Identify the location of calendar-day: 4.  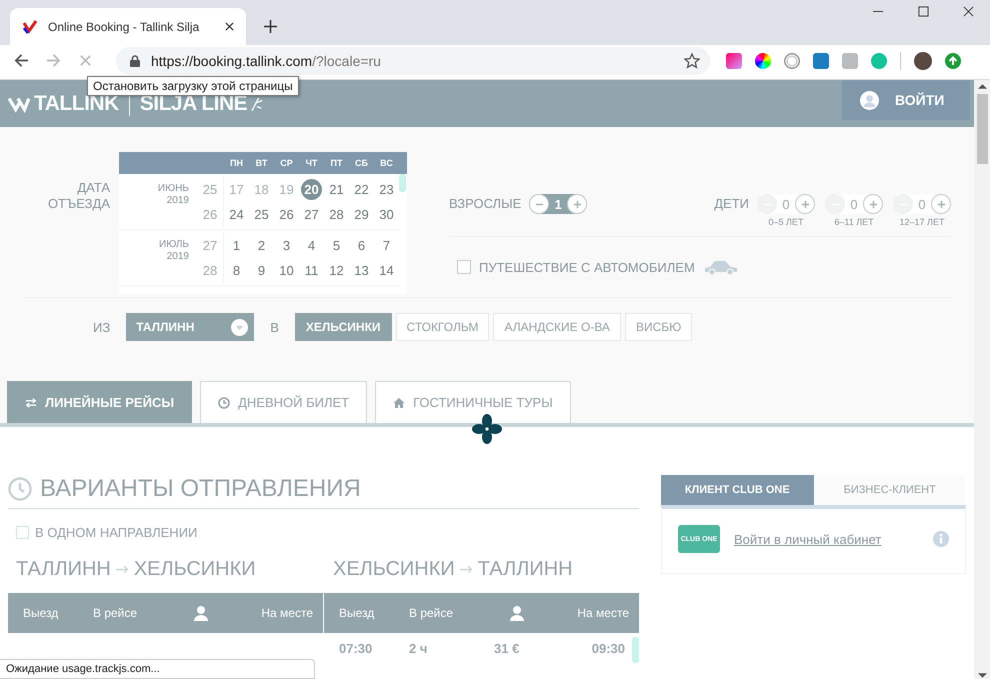
(311, 245).